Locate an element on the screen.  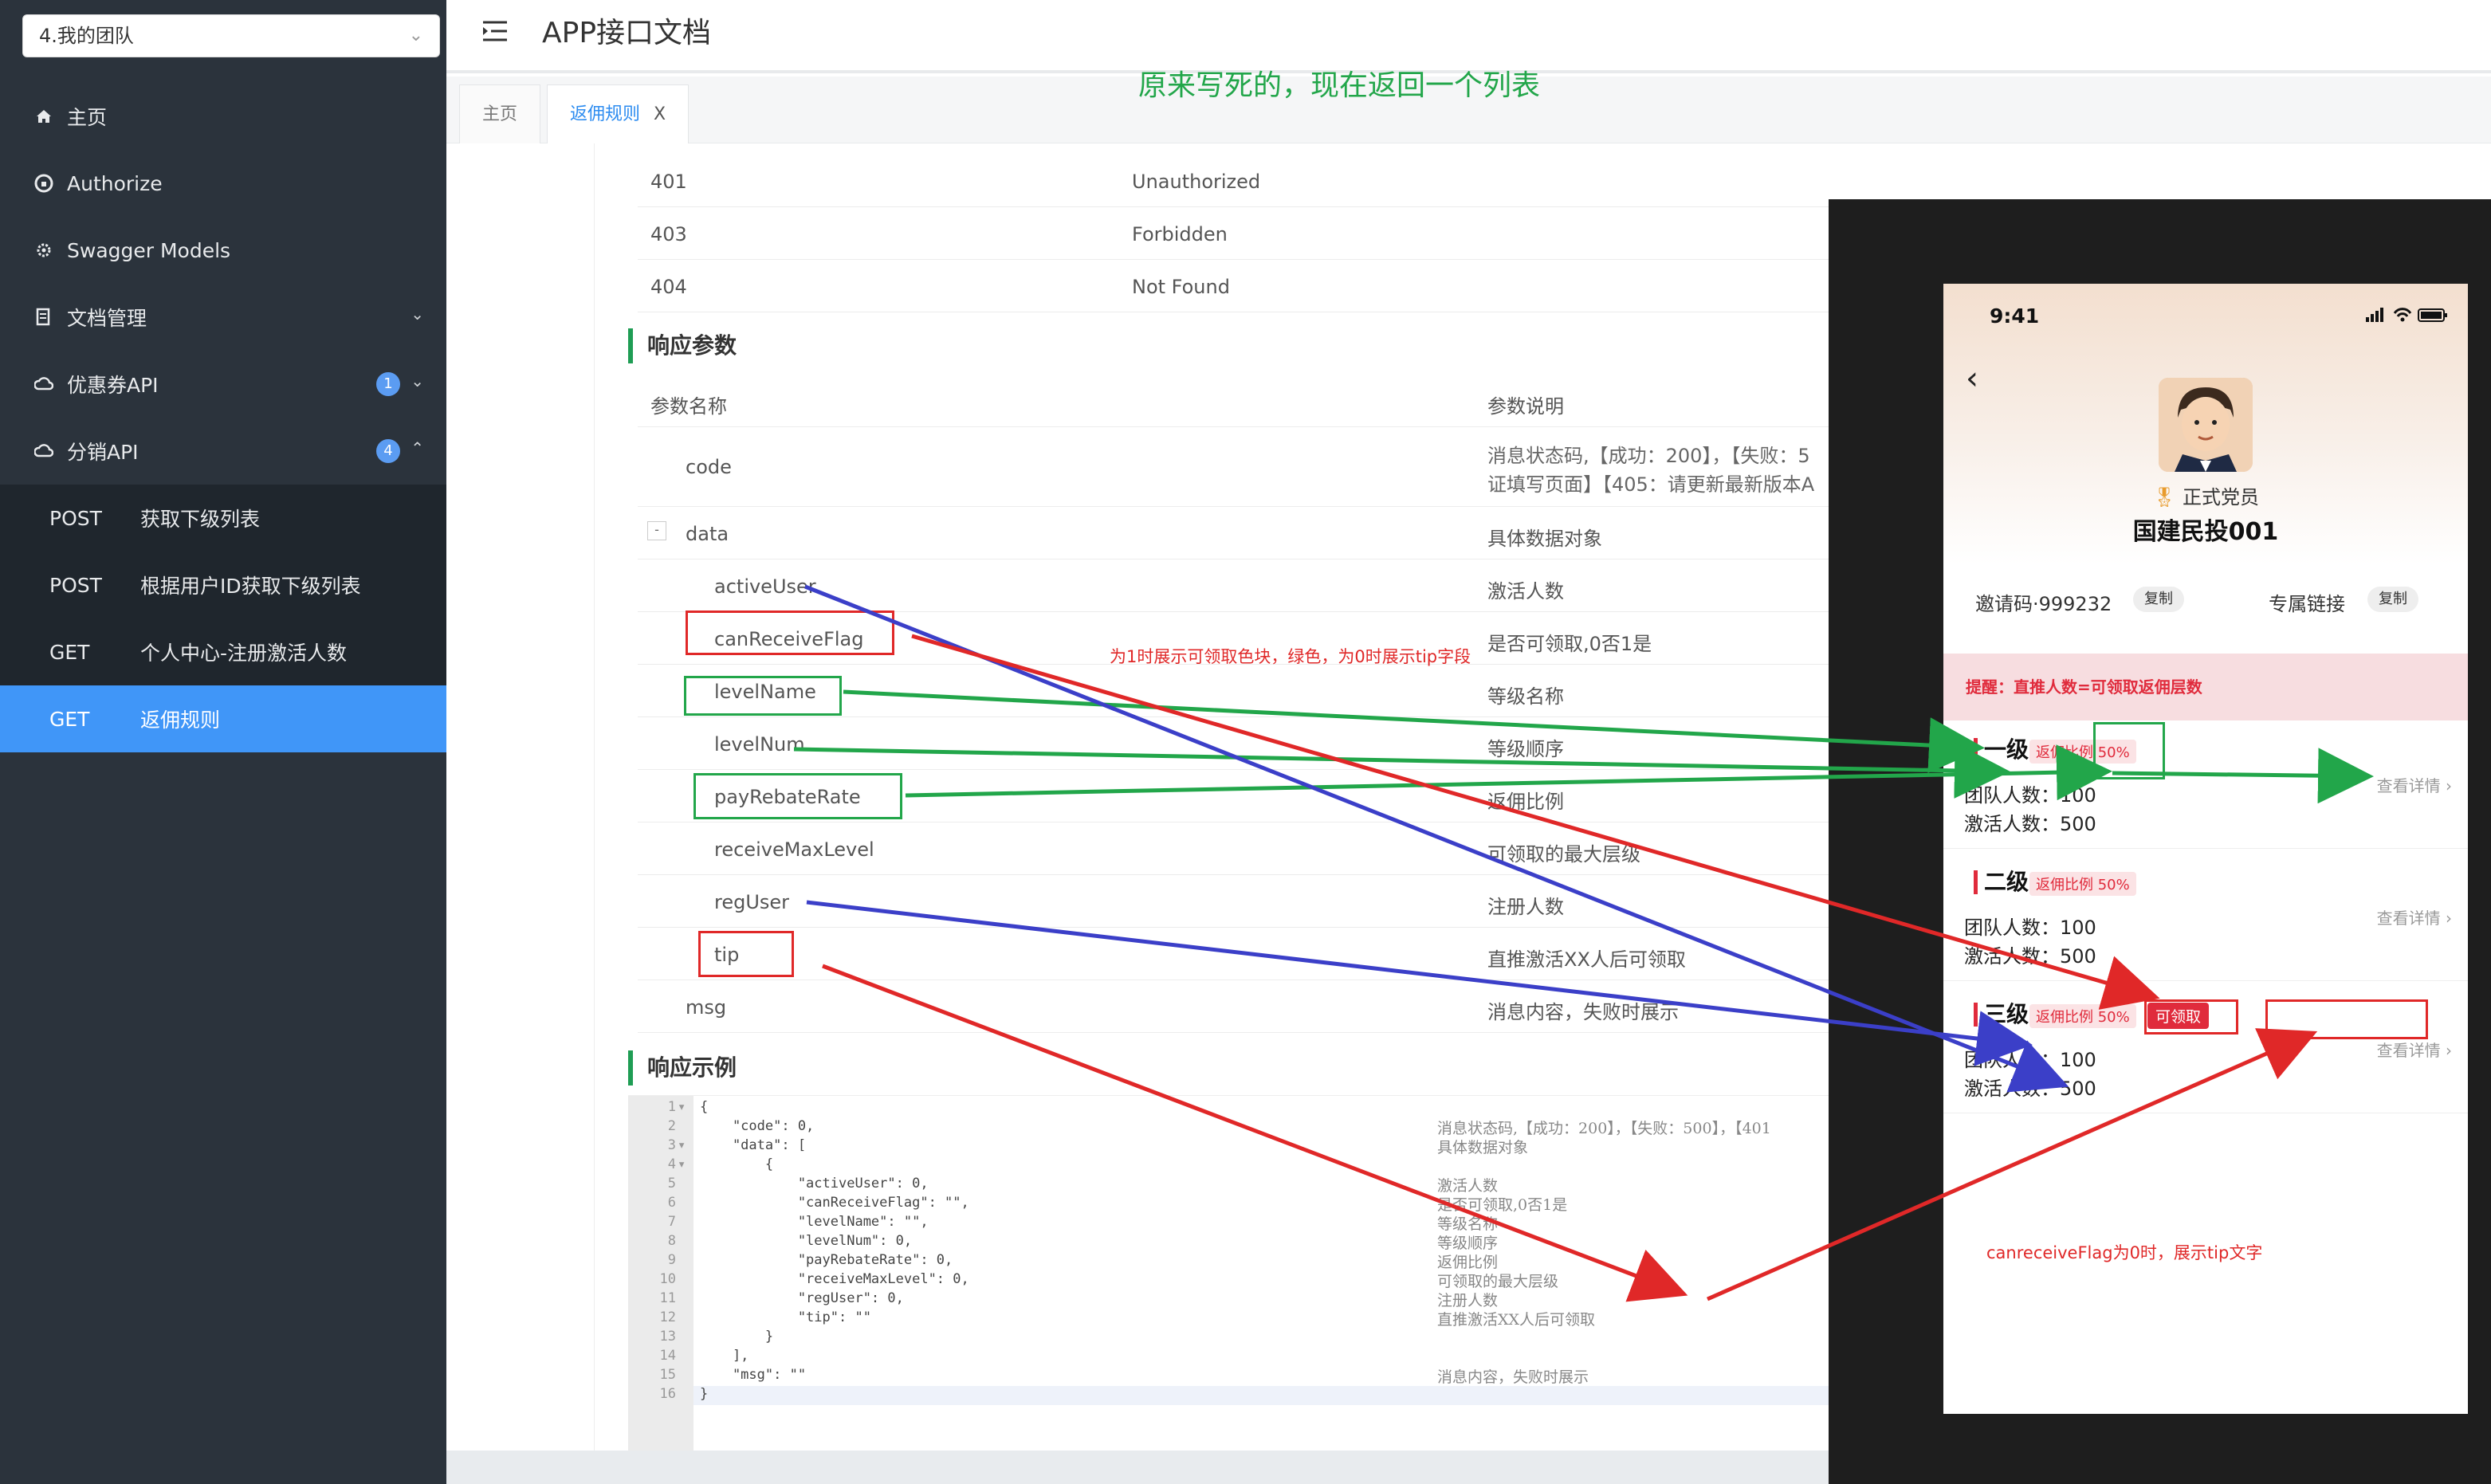
tab-rebate-rules: 返佣规则 X is located at coordinates (618, 113).